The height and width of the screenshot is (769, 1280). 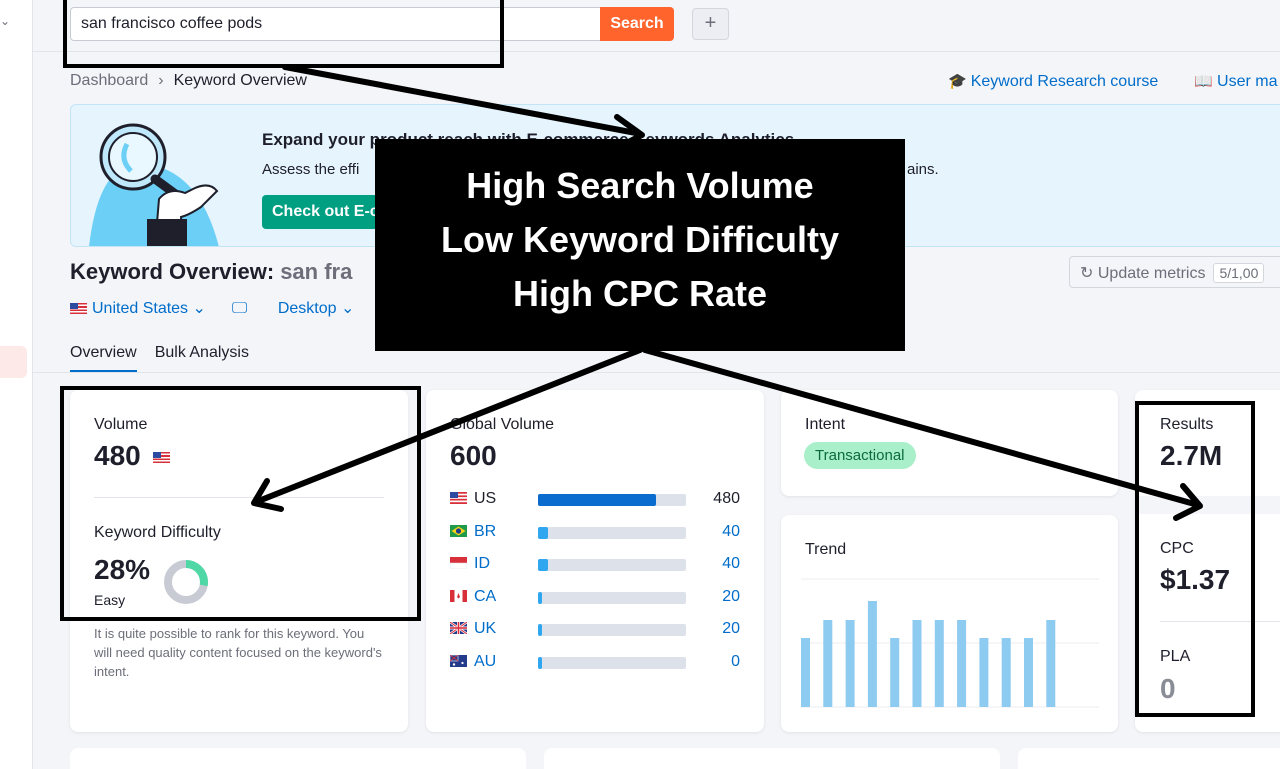 I want to click on country-code: ID, so click(x=482, y=564).